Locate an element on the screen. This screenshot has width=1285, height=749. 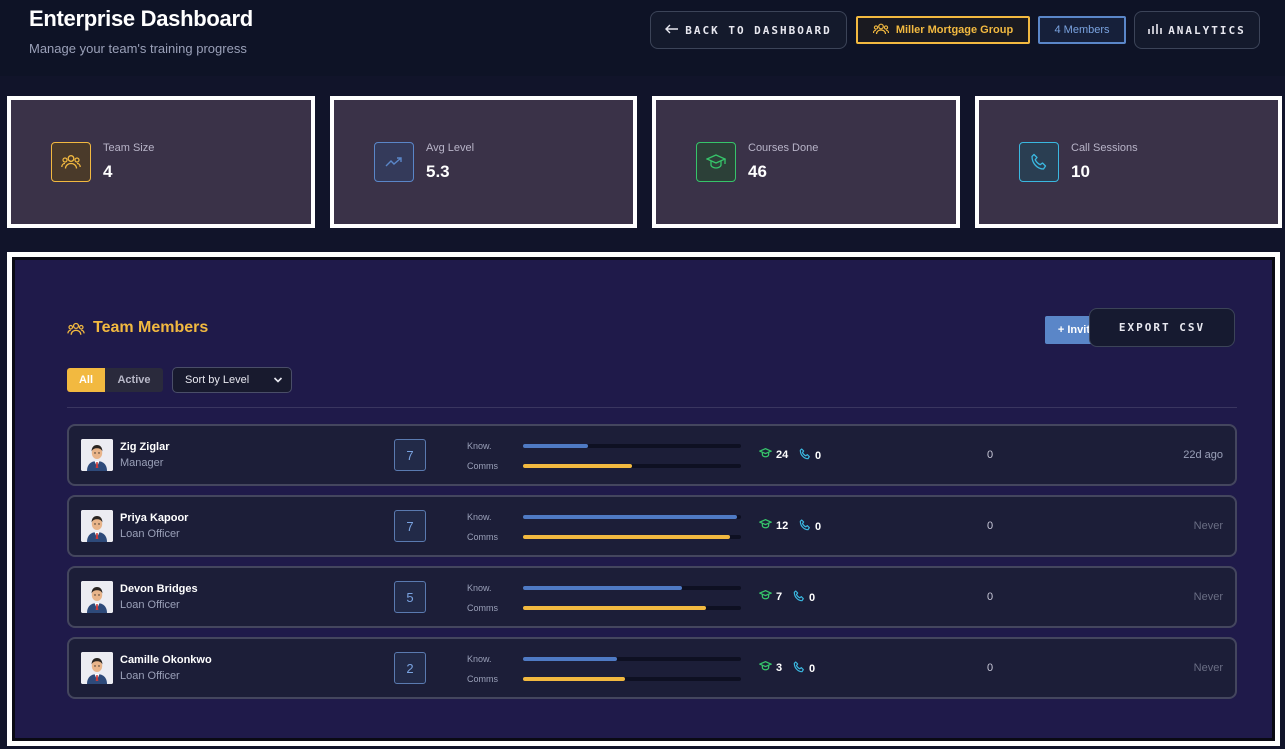
member-role: Manager is located at coordinates (142, 463).